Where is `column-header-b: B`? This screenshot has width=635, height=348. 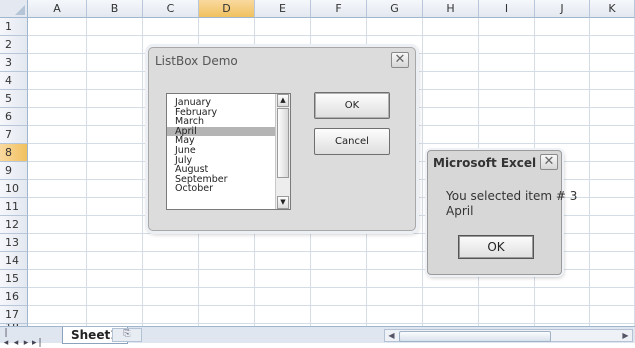
column-header-b: B is located at coordinates (115, 9).